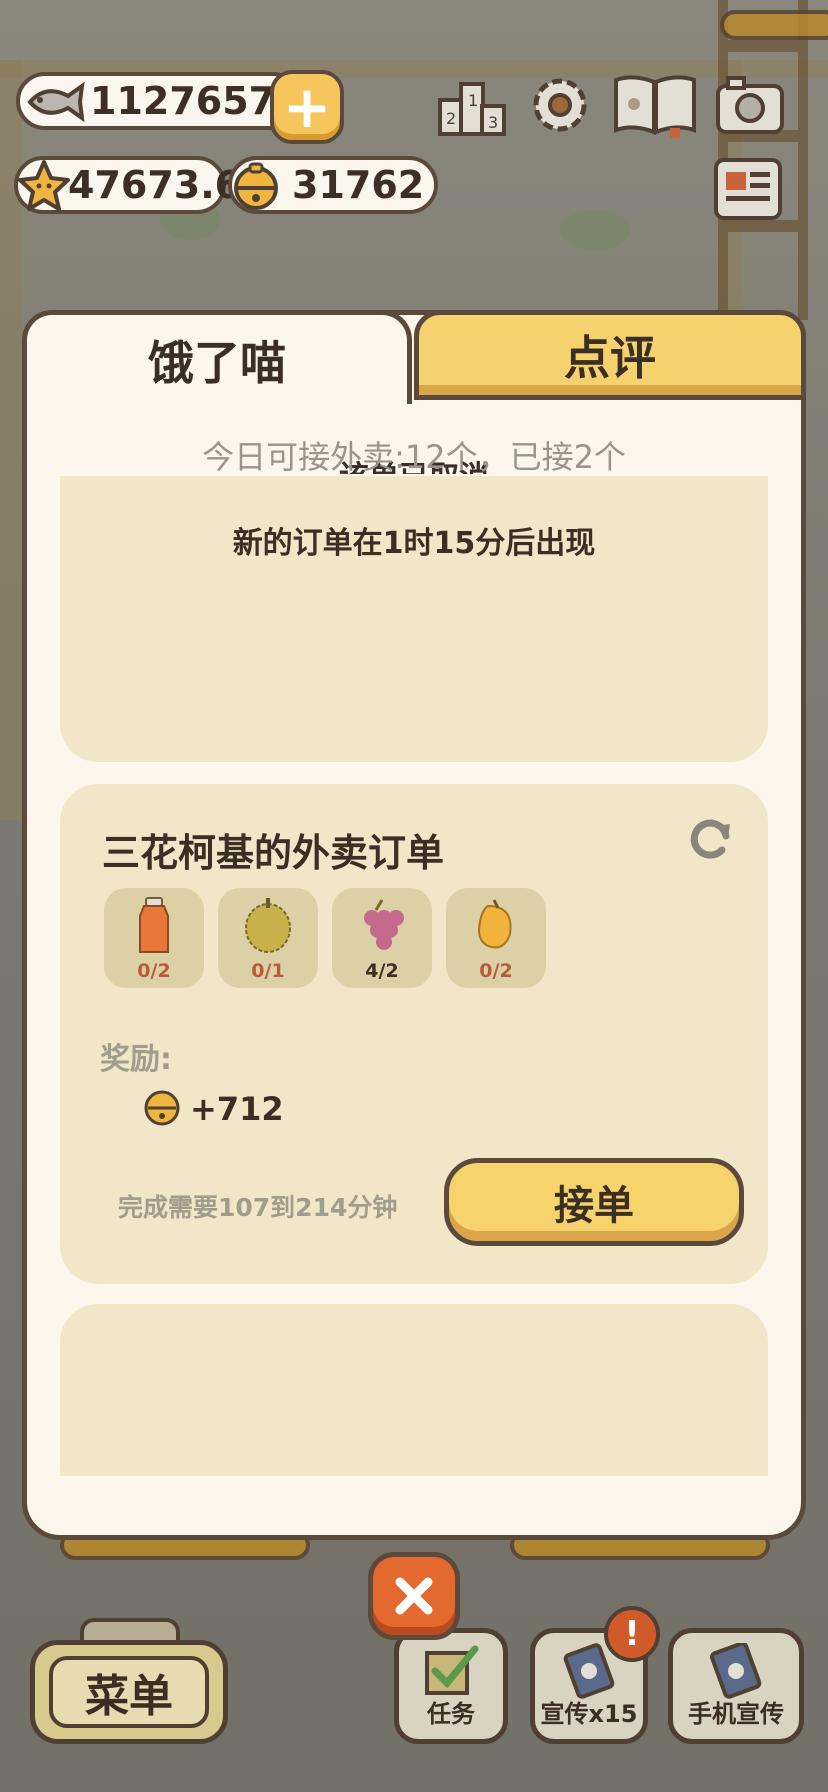  Describe the element at coordinates (594, 1202) in the screenshot. I see `accept-order-button: 接单` at that location.